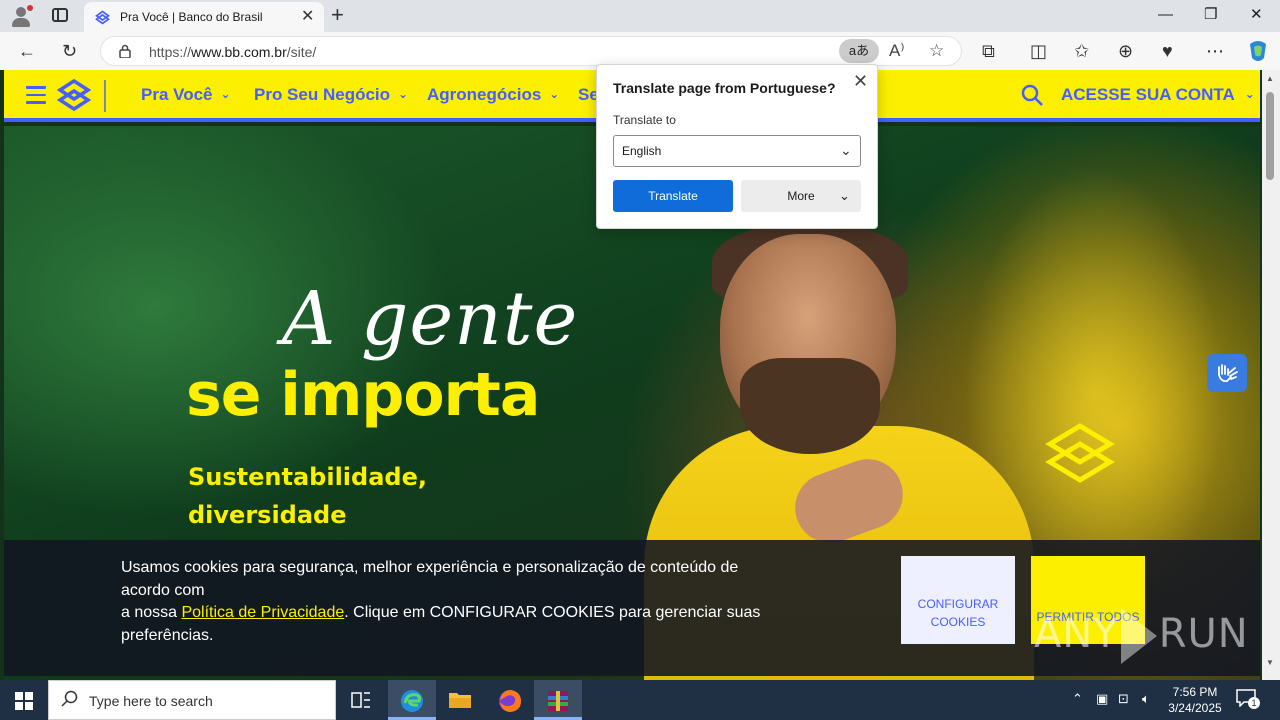  Describe the element at coordinates (1258, 51) in the screenshot. I see `copilot-icon` at that location.